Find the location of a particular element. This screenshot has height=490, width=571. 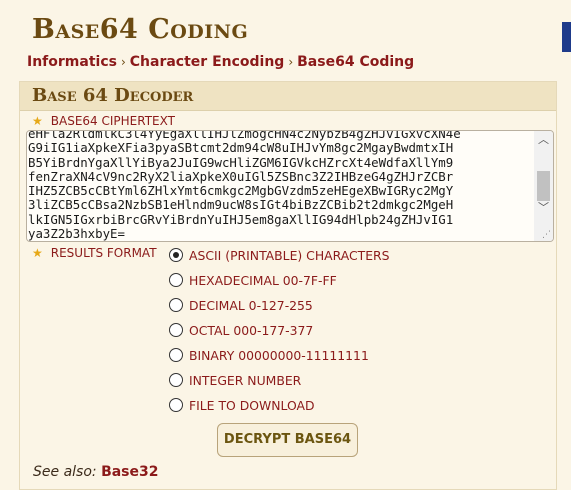

format-option: DECIMAL 0-127-255 is located at coordinates (241, 305).